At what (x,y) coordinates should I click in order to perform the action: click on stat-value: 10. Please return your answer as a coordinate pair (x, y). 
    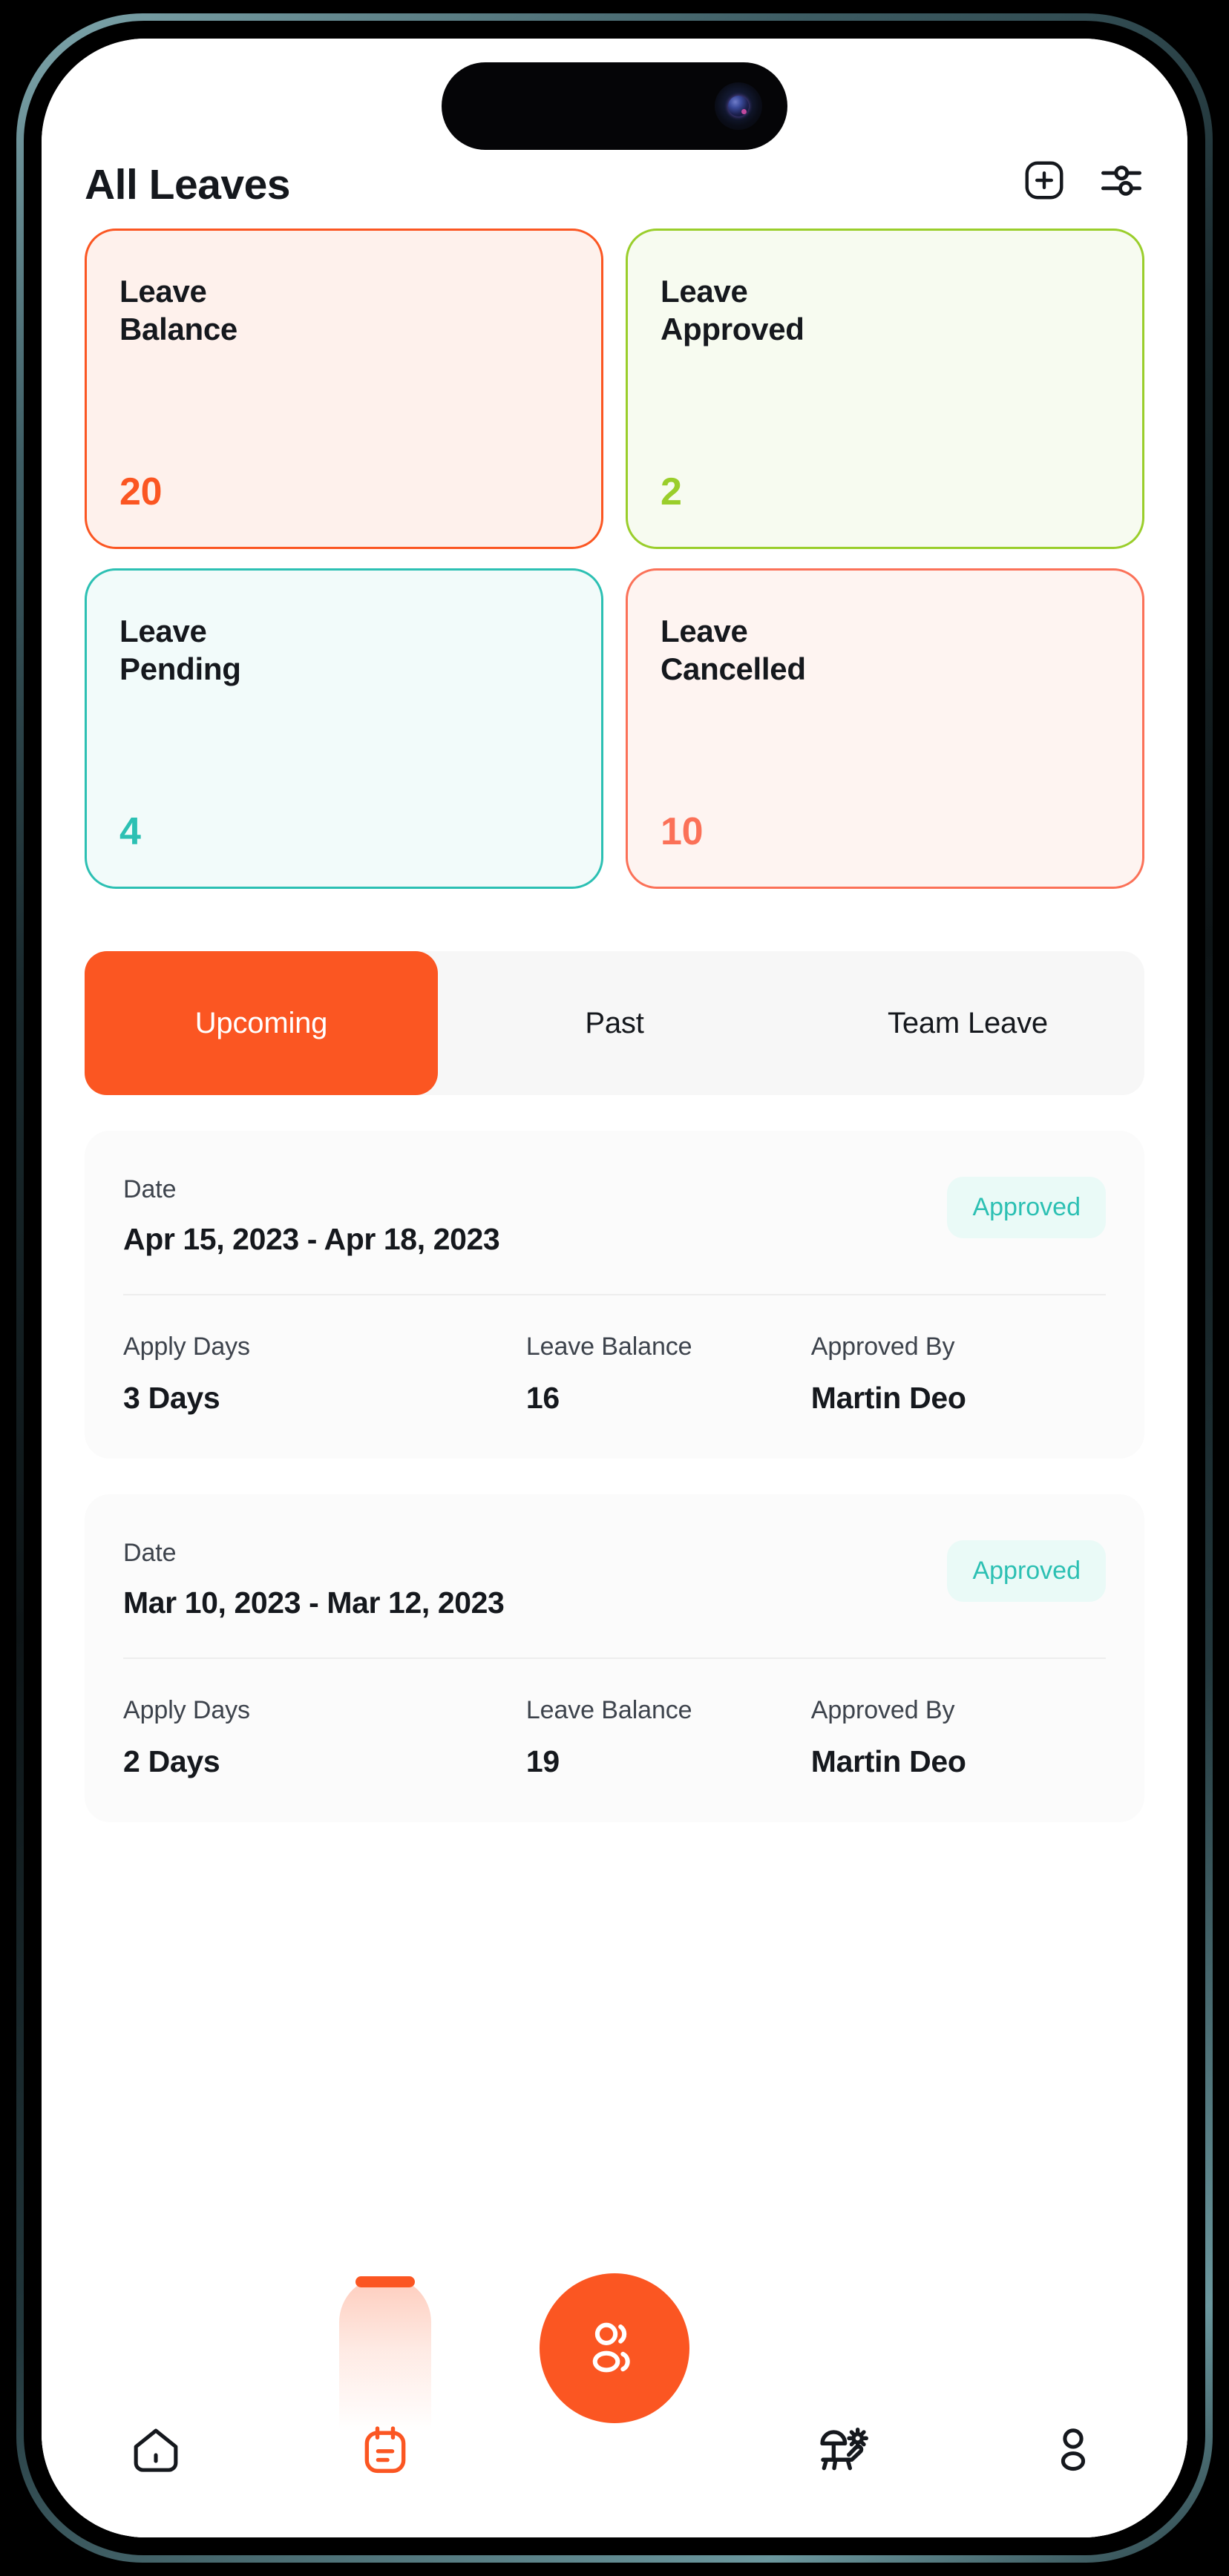
    Looking at the image, I should click on (682, 831).